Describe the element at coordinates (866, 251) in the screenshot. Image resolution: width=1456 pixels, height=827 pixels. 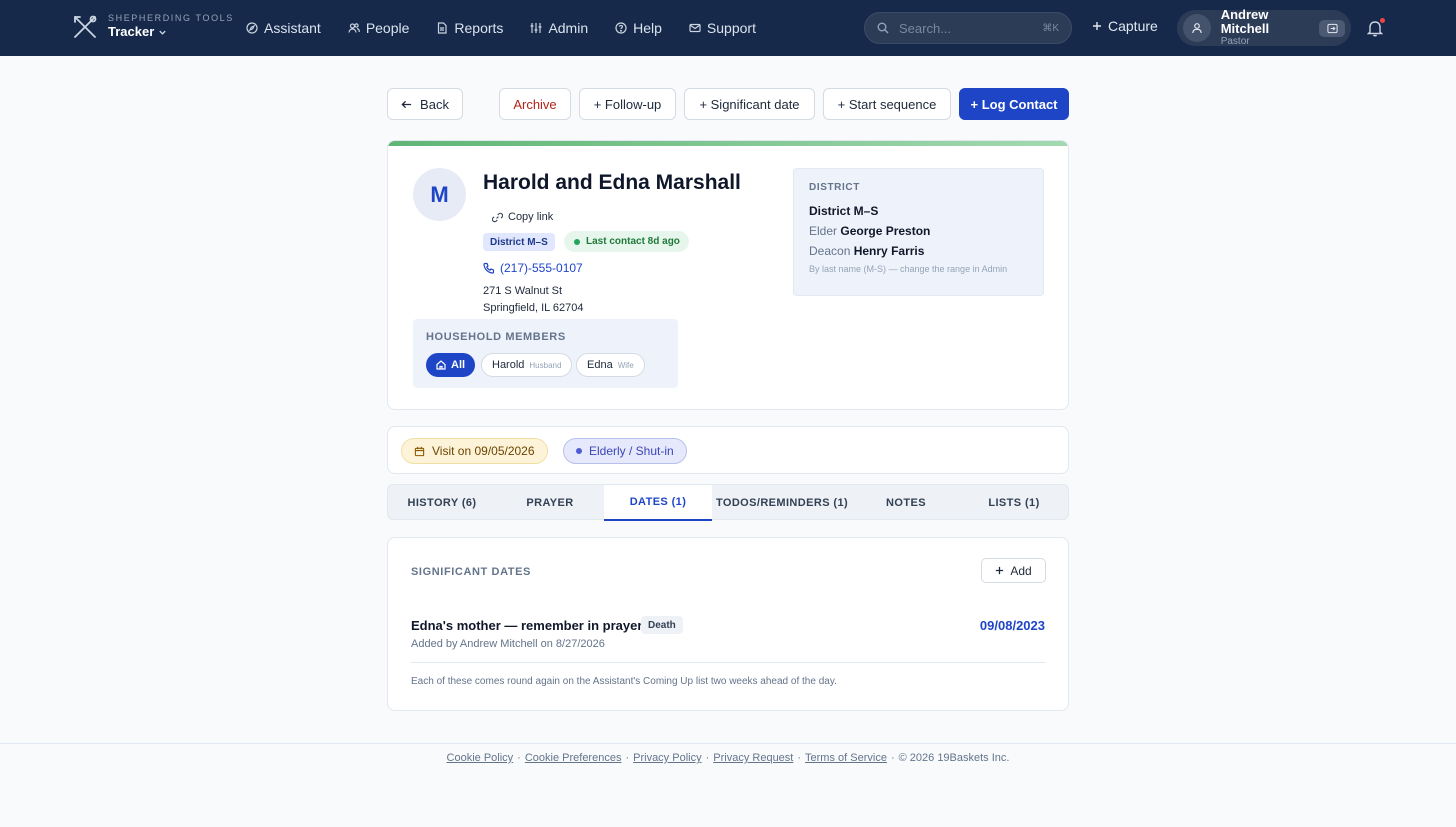
I see `deacon-row: Deacon Henry Farris` at that location.